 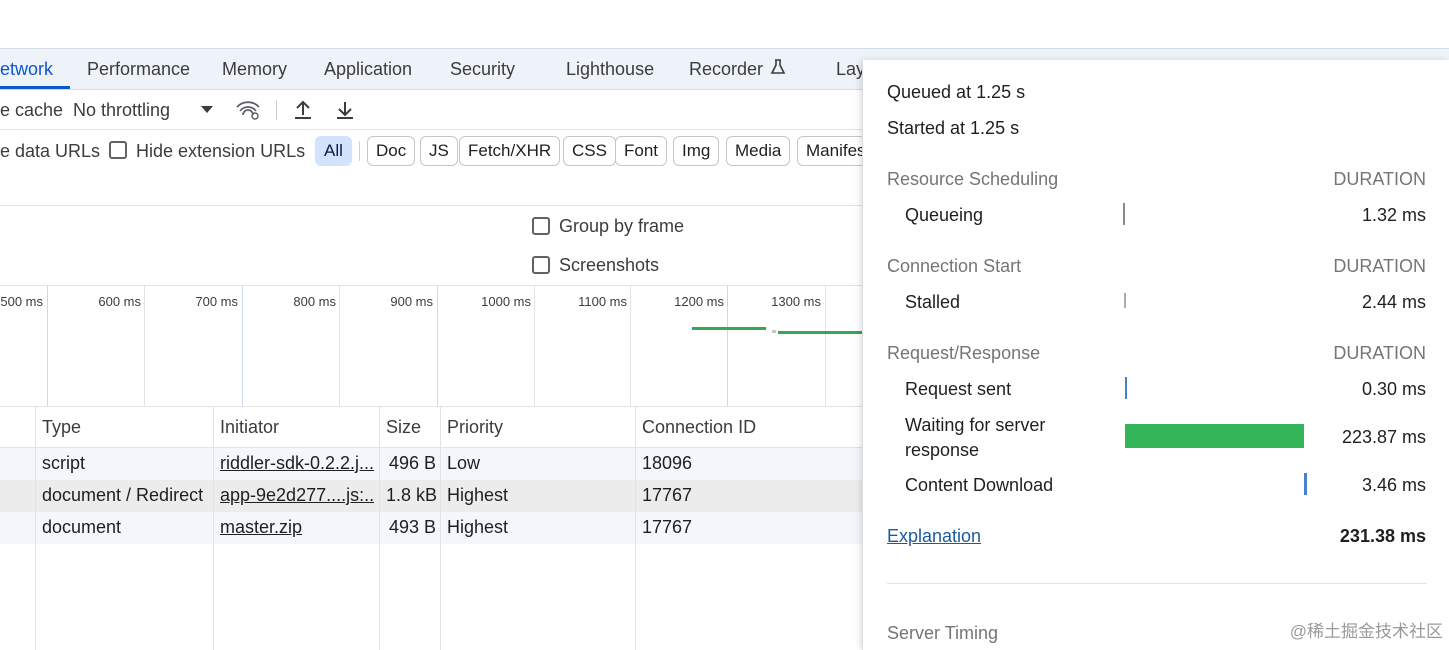 I want to click on column-header-type: Type, so click(x=61, y=427).